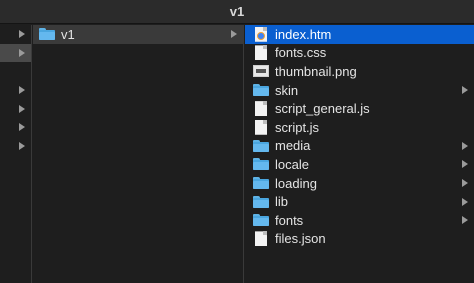 This screenshot has width=474, height=283. I want to click on image-file-icon, so click(261, 71).